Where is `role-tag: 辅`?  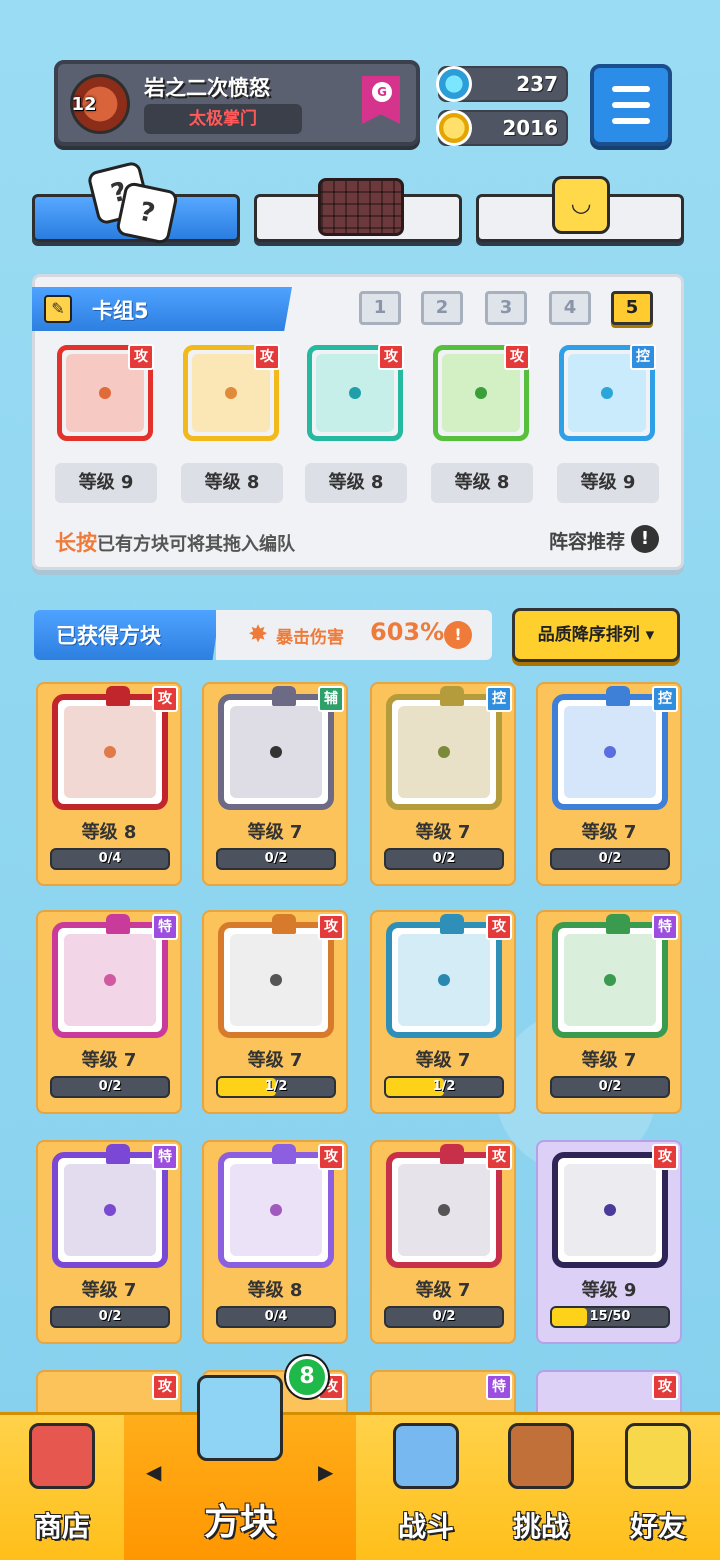 role-tag: 辅 is located at coordinates (331, 699).